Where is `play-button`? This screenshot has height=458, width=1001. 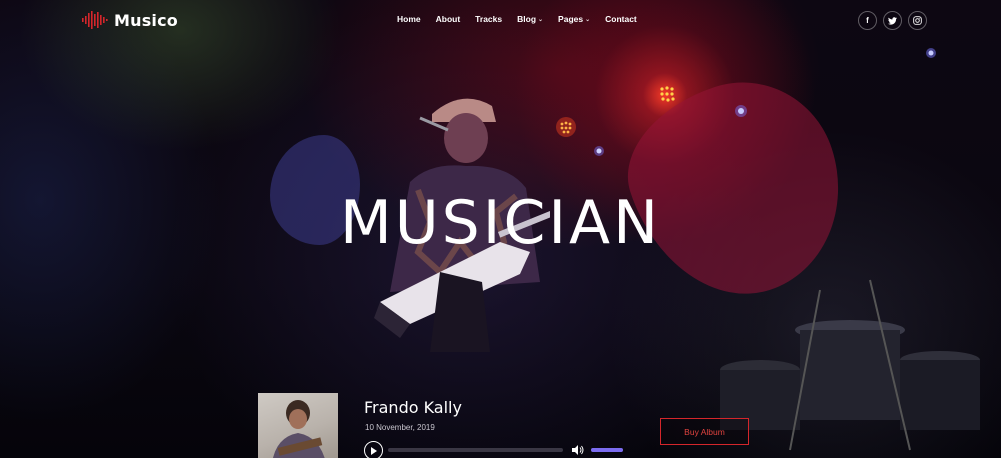
play-button is located at coordinates (373, 449).